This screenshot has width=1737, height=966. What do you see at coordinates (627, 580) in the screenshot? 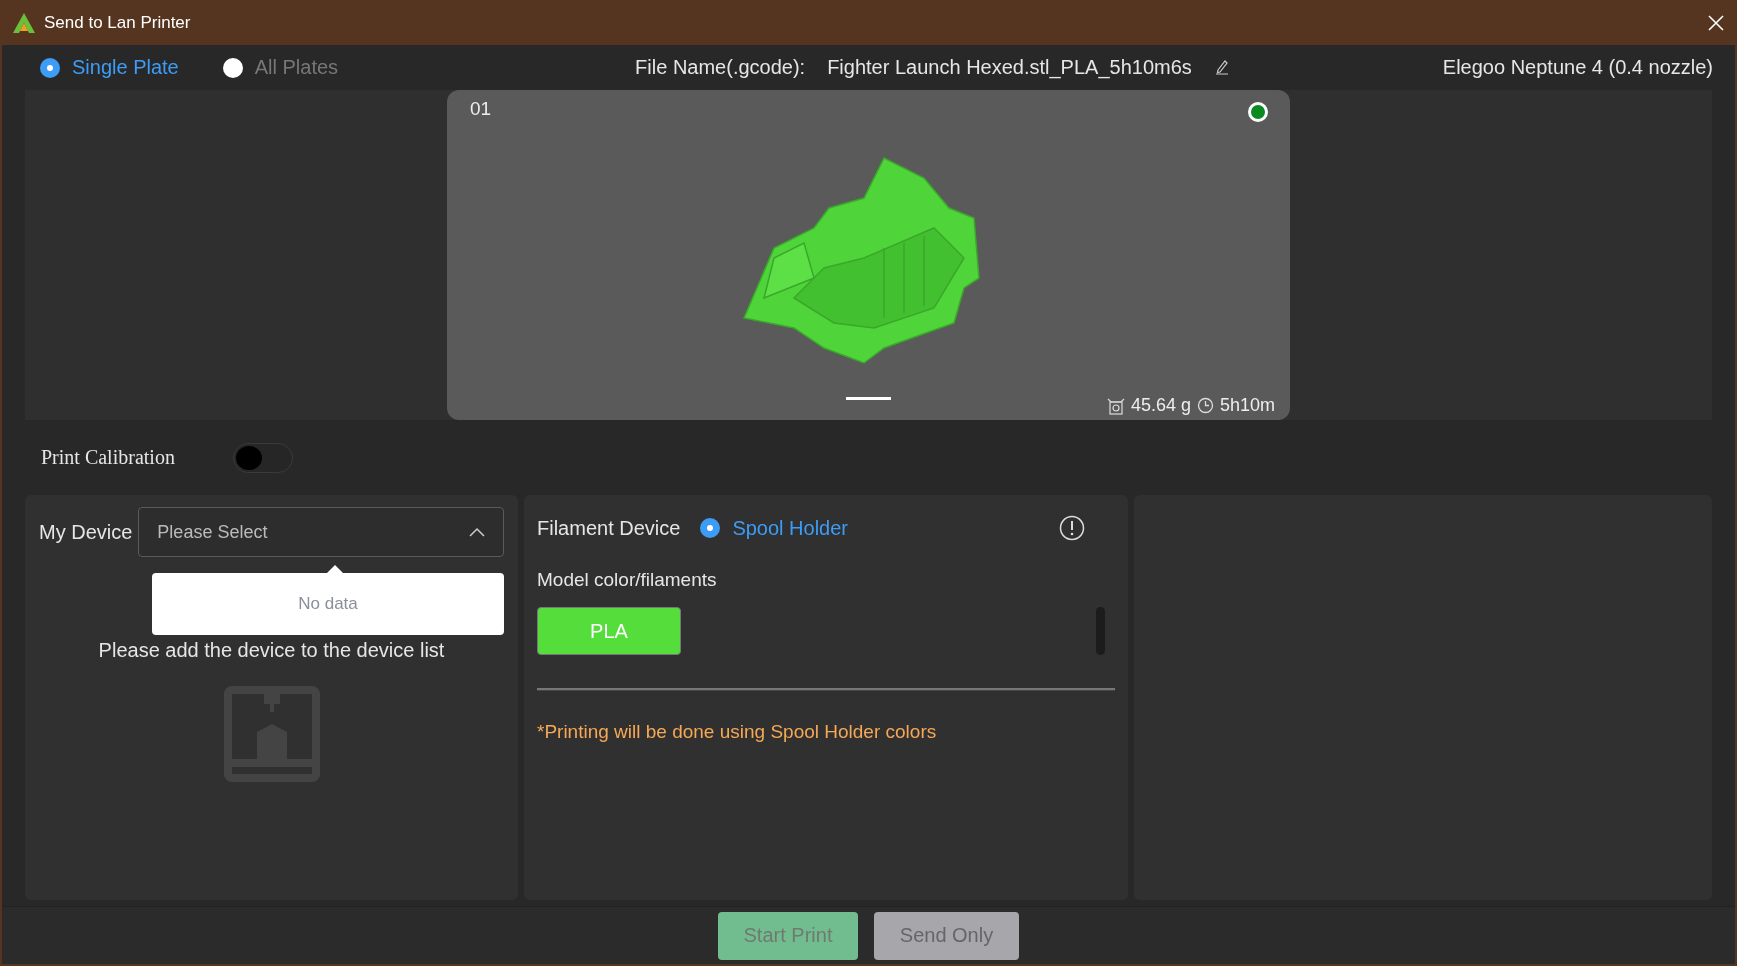
I see `filaments-label: Model color/filaments` at bounding box center [627, 580].